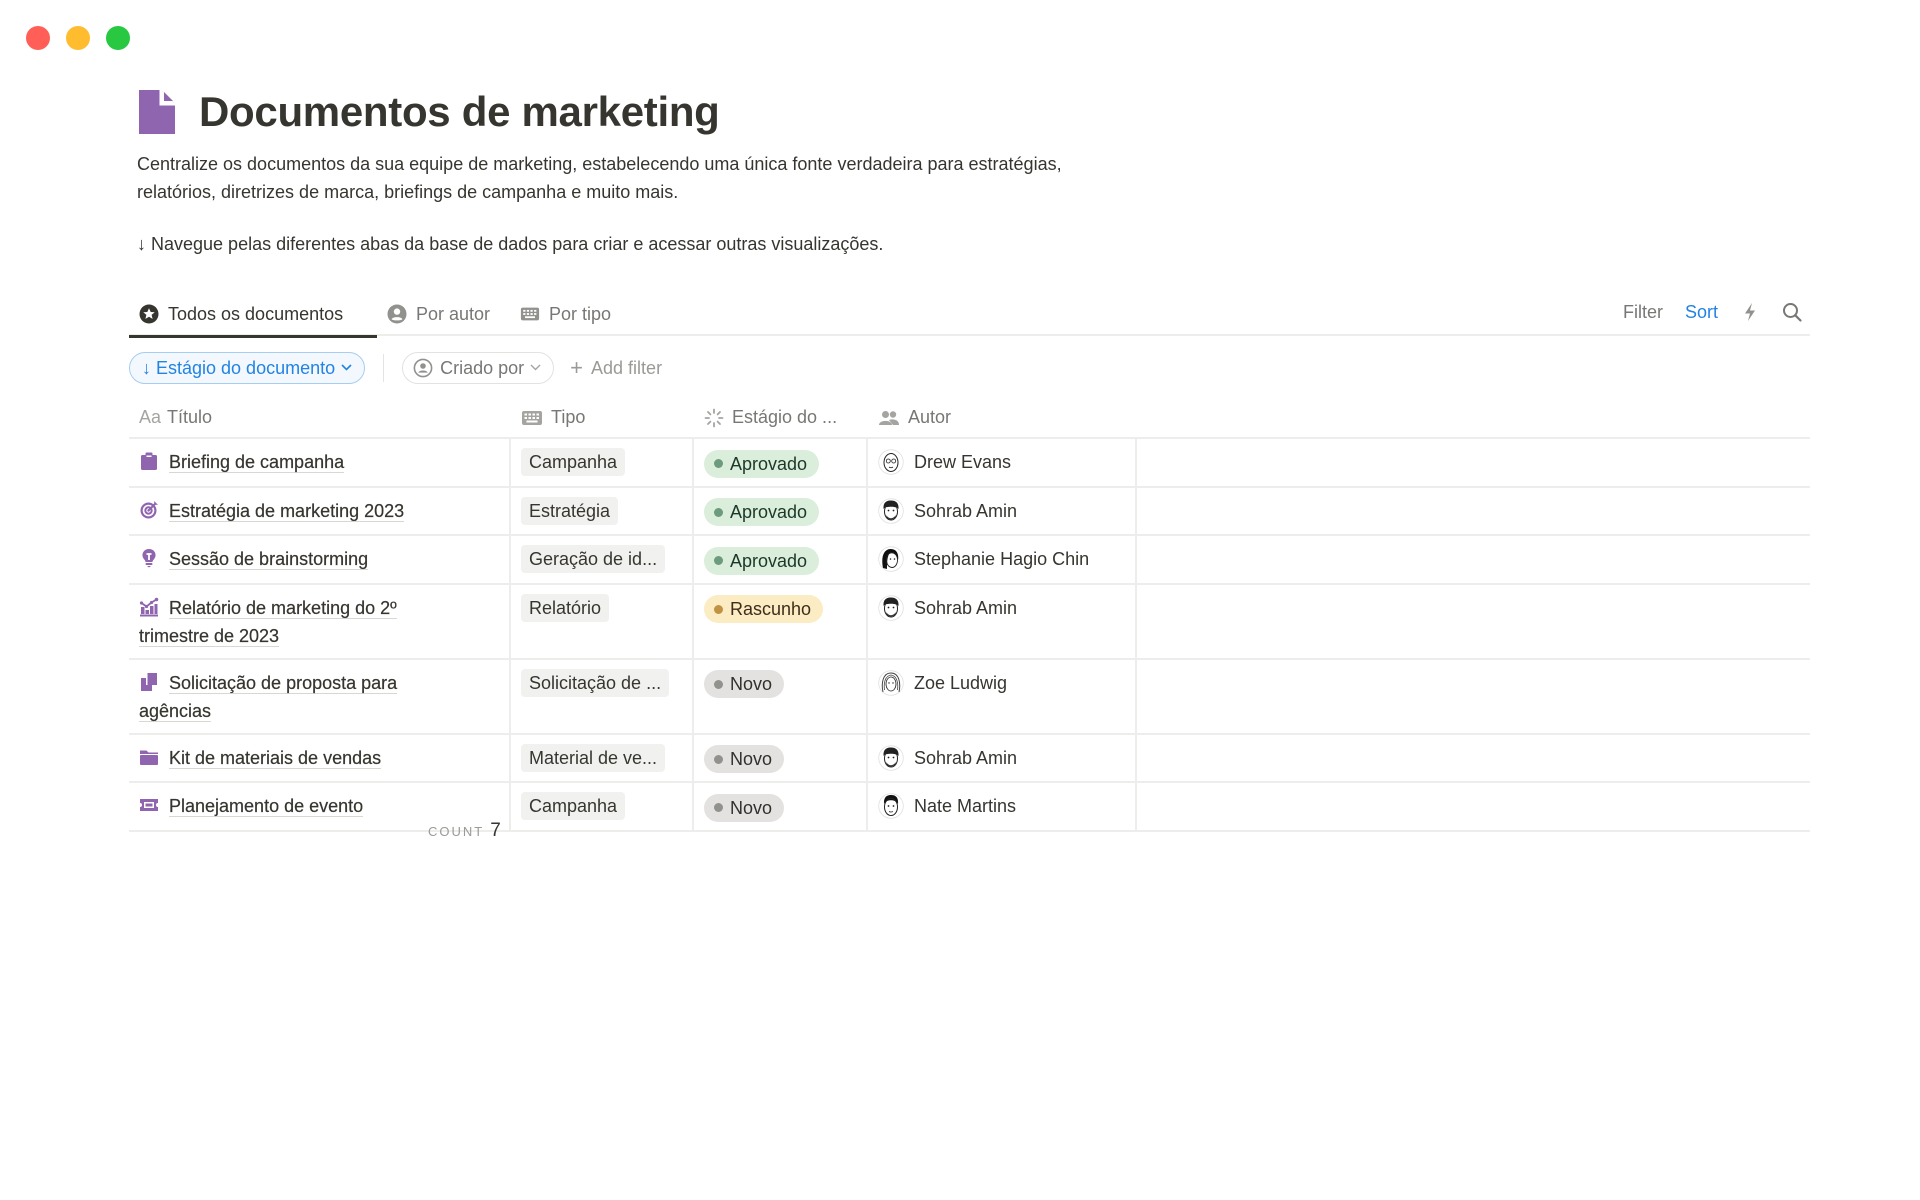 Image resolution: width=1920 pixels, height=1200 pixels. I want to click on type-tag: Campanha, so click(573, 462).